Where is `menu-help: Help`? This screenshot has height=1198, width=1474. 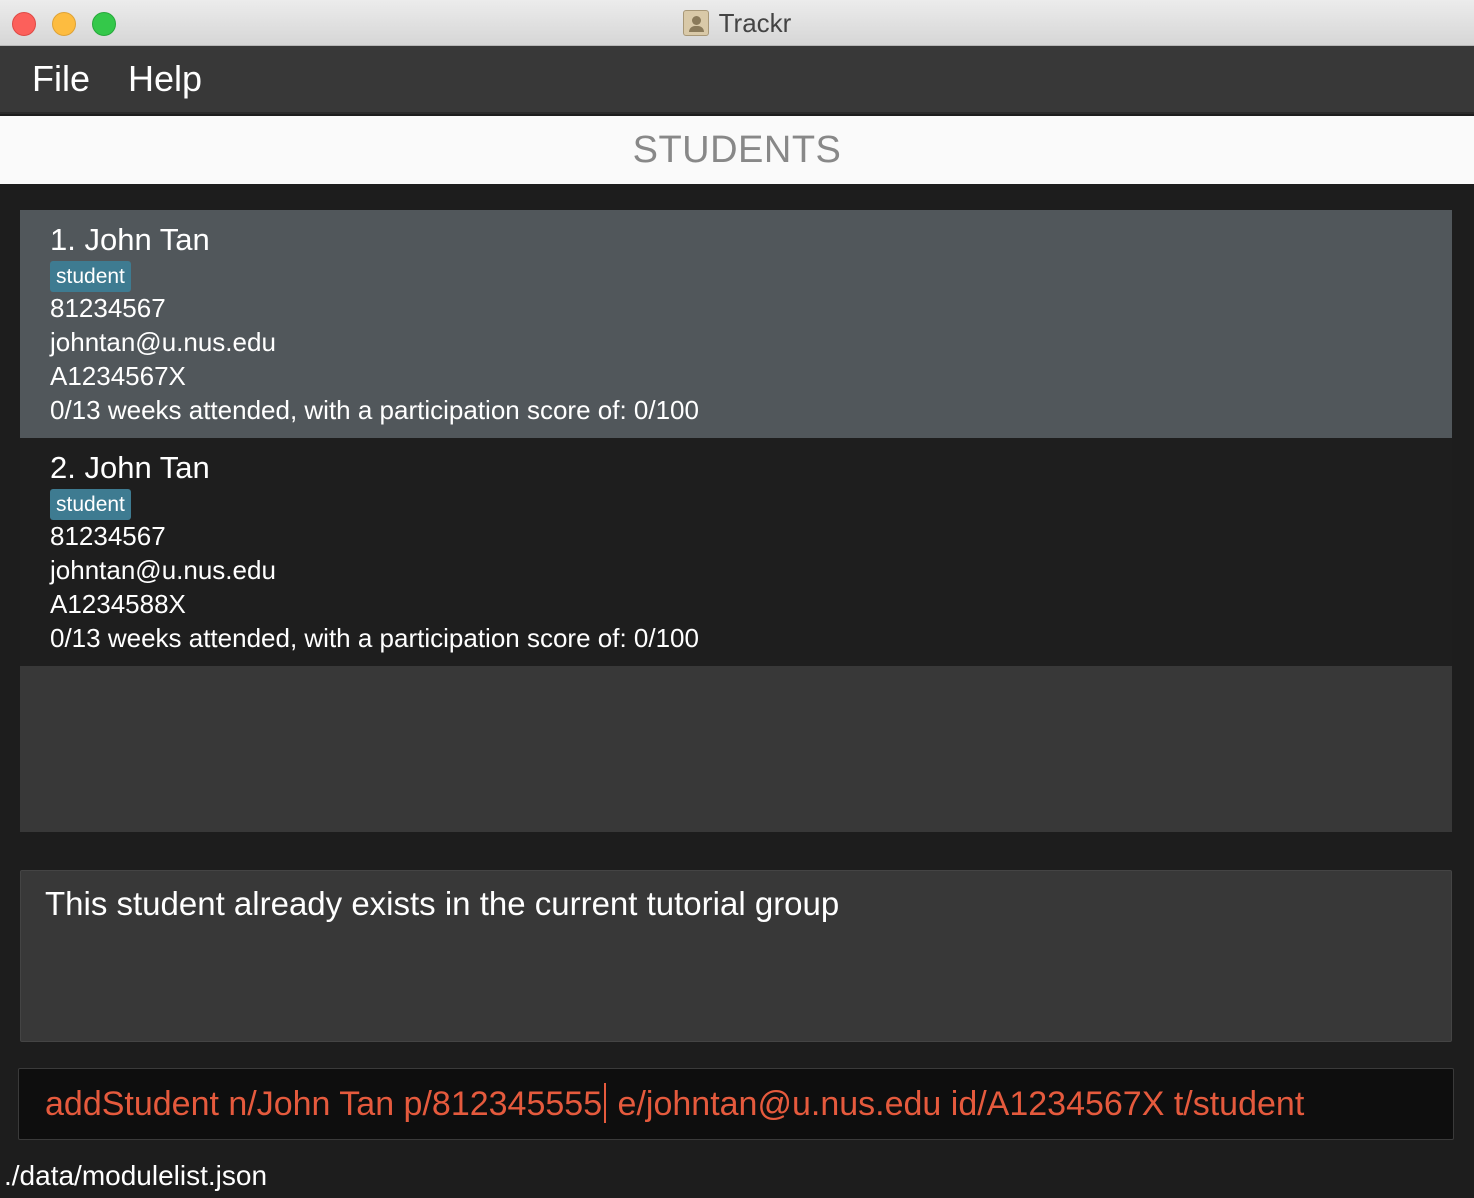
menu-help: Help is located at coordinates (165, 79).